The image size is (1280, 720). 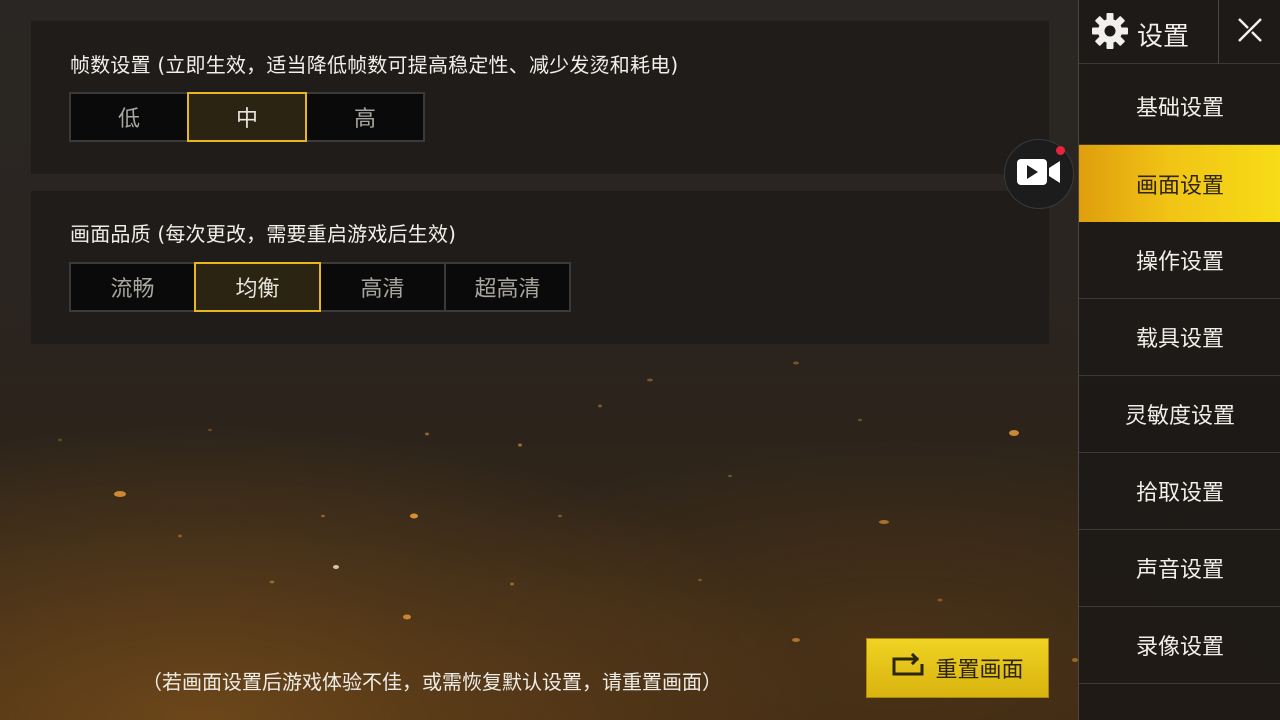 What do you see at coordinates (908, 667) in the screenshot?
I see `reset-icon` at bounding box center [908, 667].